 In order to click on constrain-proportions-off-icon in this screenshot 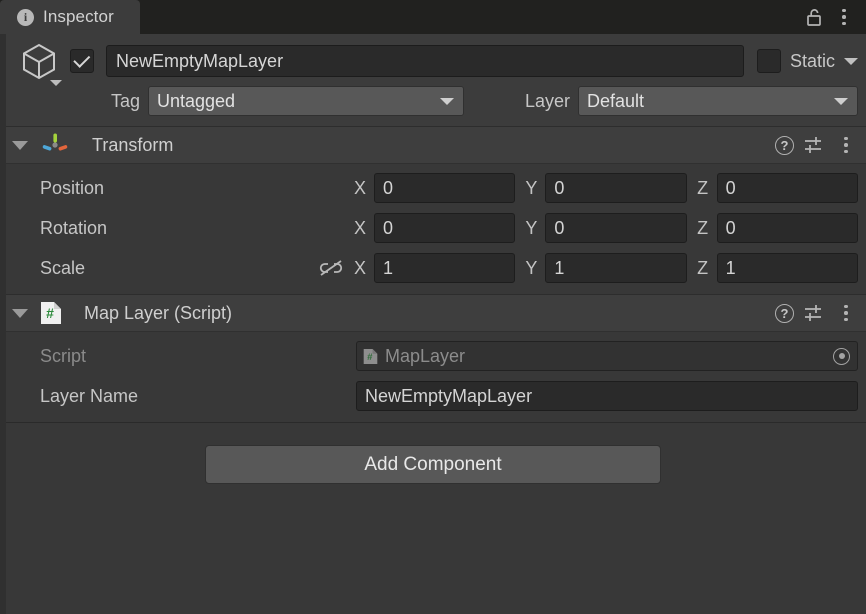, I will do `click(331, 268)`.